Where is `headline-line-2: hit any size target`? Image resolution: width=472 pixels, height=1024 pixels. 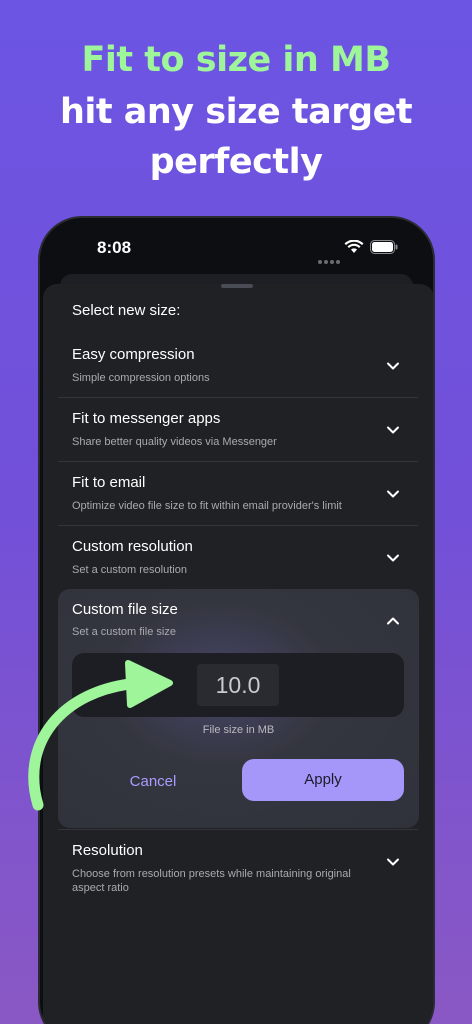
headline-line-2: hit any size target is located at coordinates (236, 112).